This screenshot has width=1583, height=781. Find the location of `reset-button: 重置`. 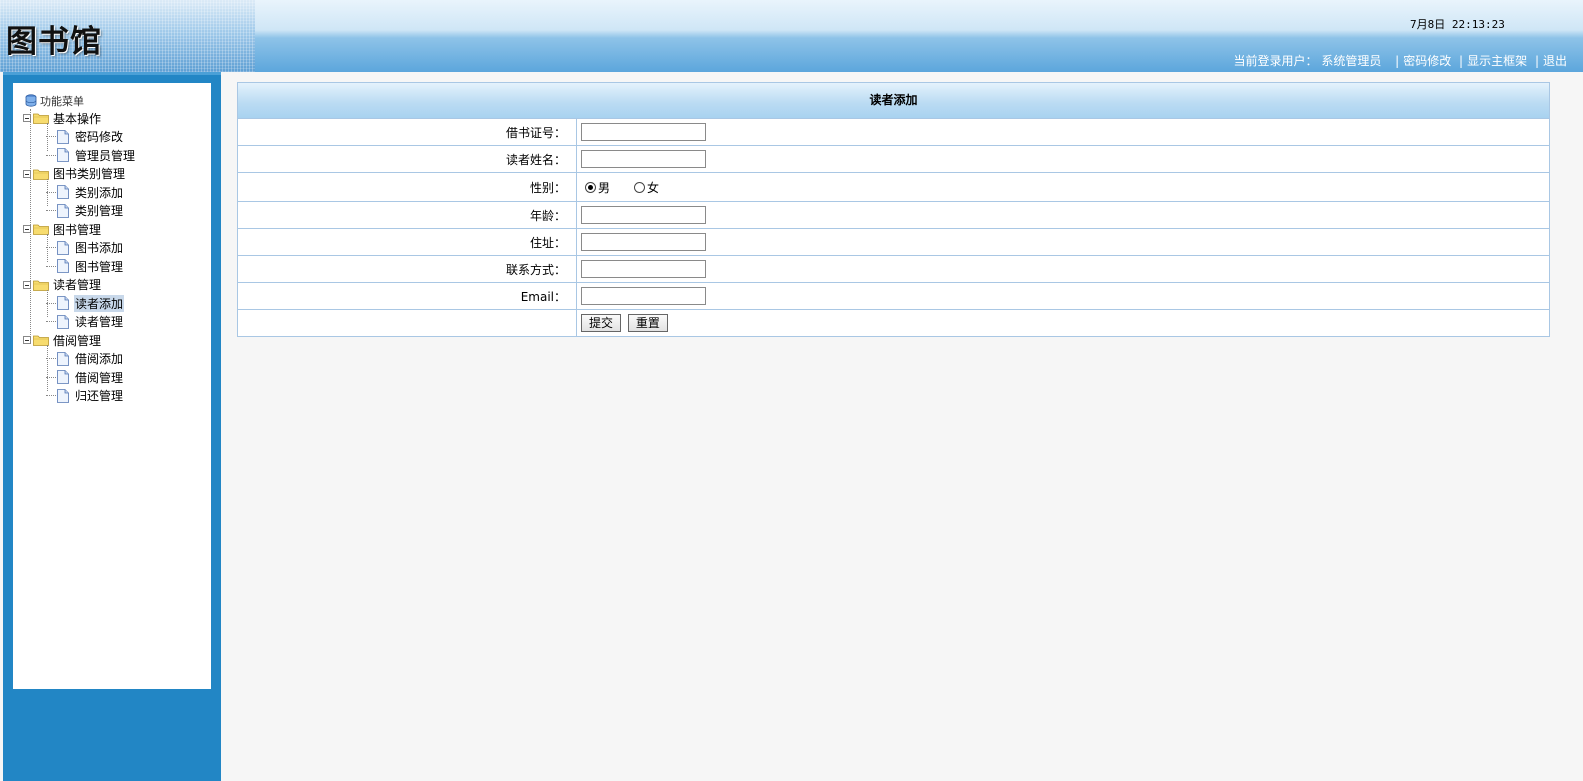

reset-button: 重置 is located at coordinates (647, 323).